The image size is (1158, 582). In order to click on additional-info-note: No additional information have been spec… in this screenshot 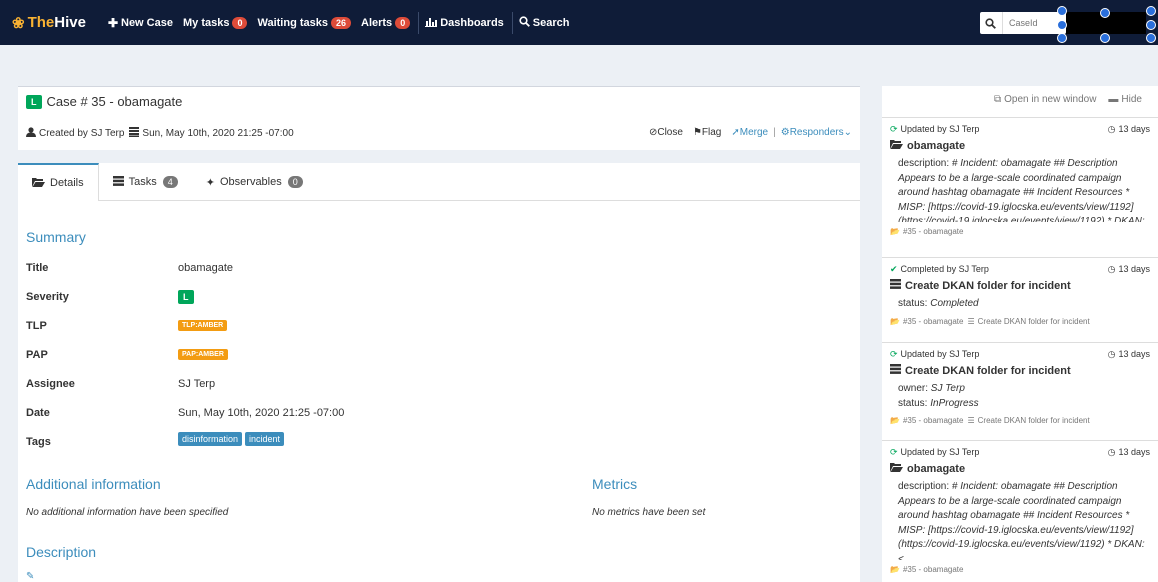, I will do `click(127, 512)`.